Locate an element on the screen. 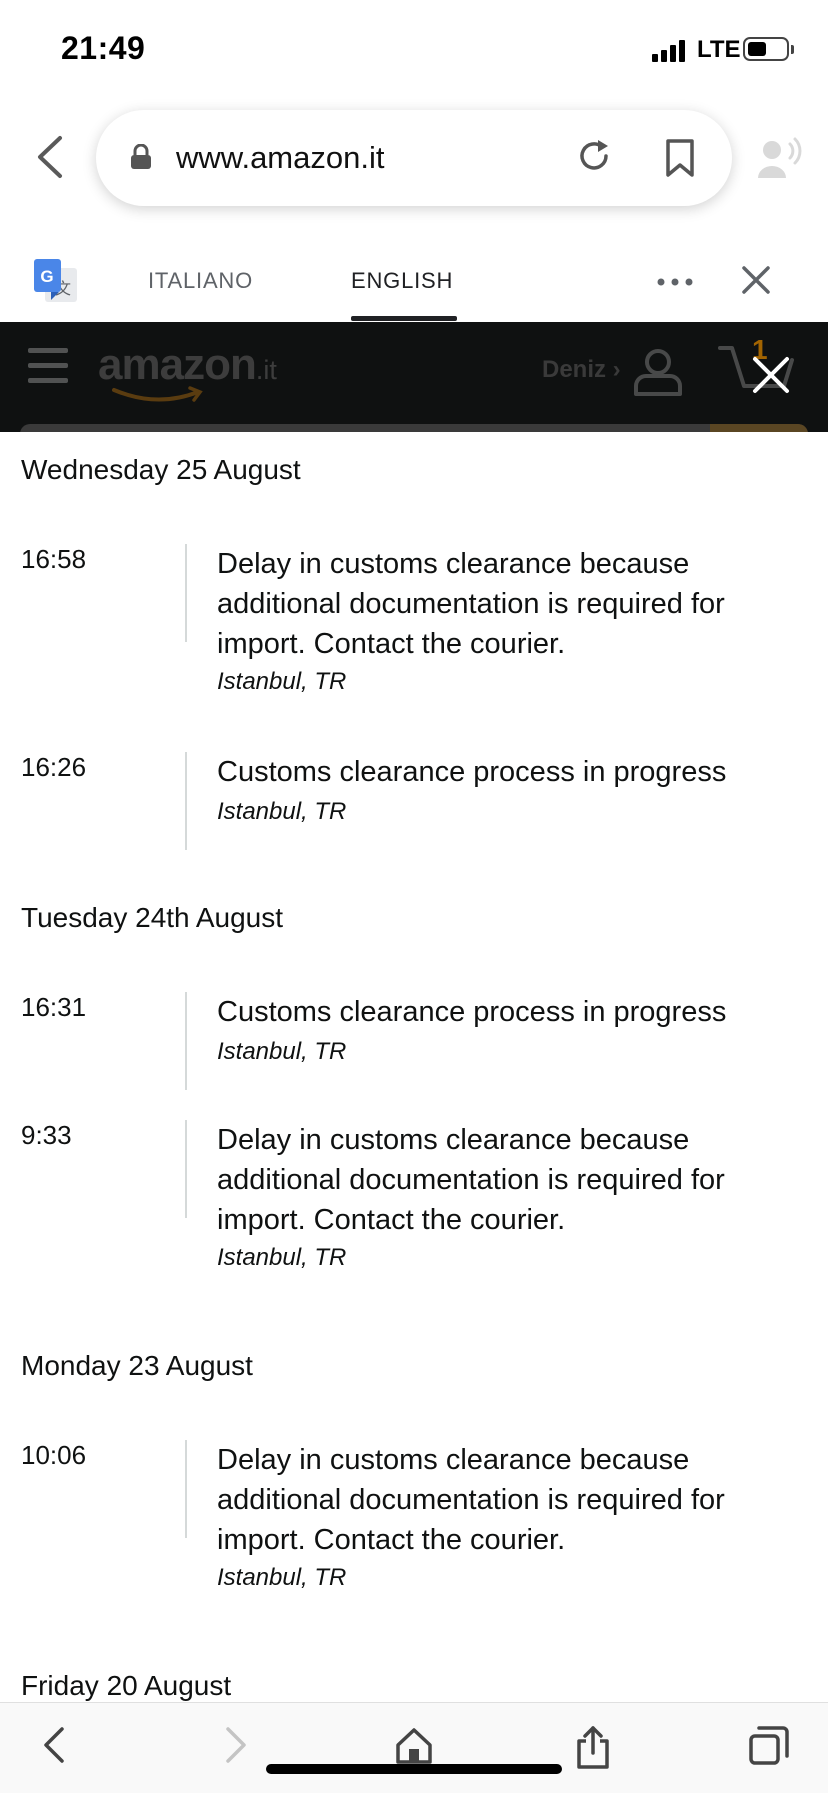 The width and height of the screenshot is (828, 1793). event-time: 10:06 is located at coordinates (54, 1455).